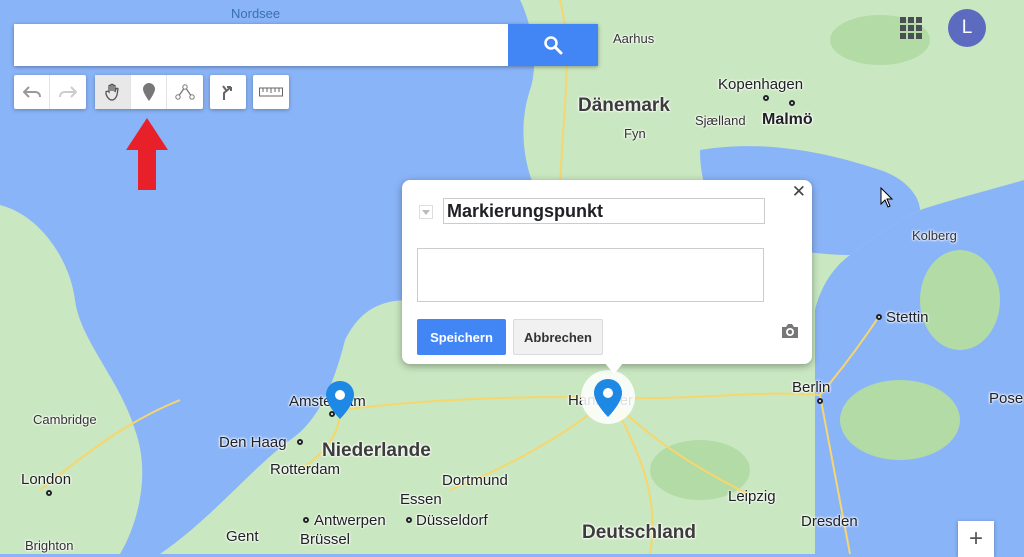 The image size is (1024, 557). What do you see at coordinates (253, 442) in the screenshot?
I see `map-label-den-haag: Den Haag` at bounding box center [253, 442].